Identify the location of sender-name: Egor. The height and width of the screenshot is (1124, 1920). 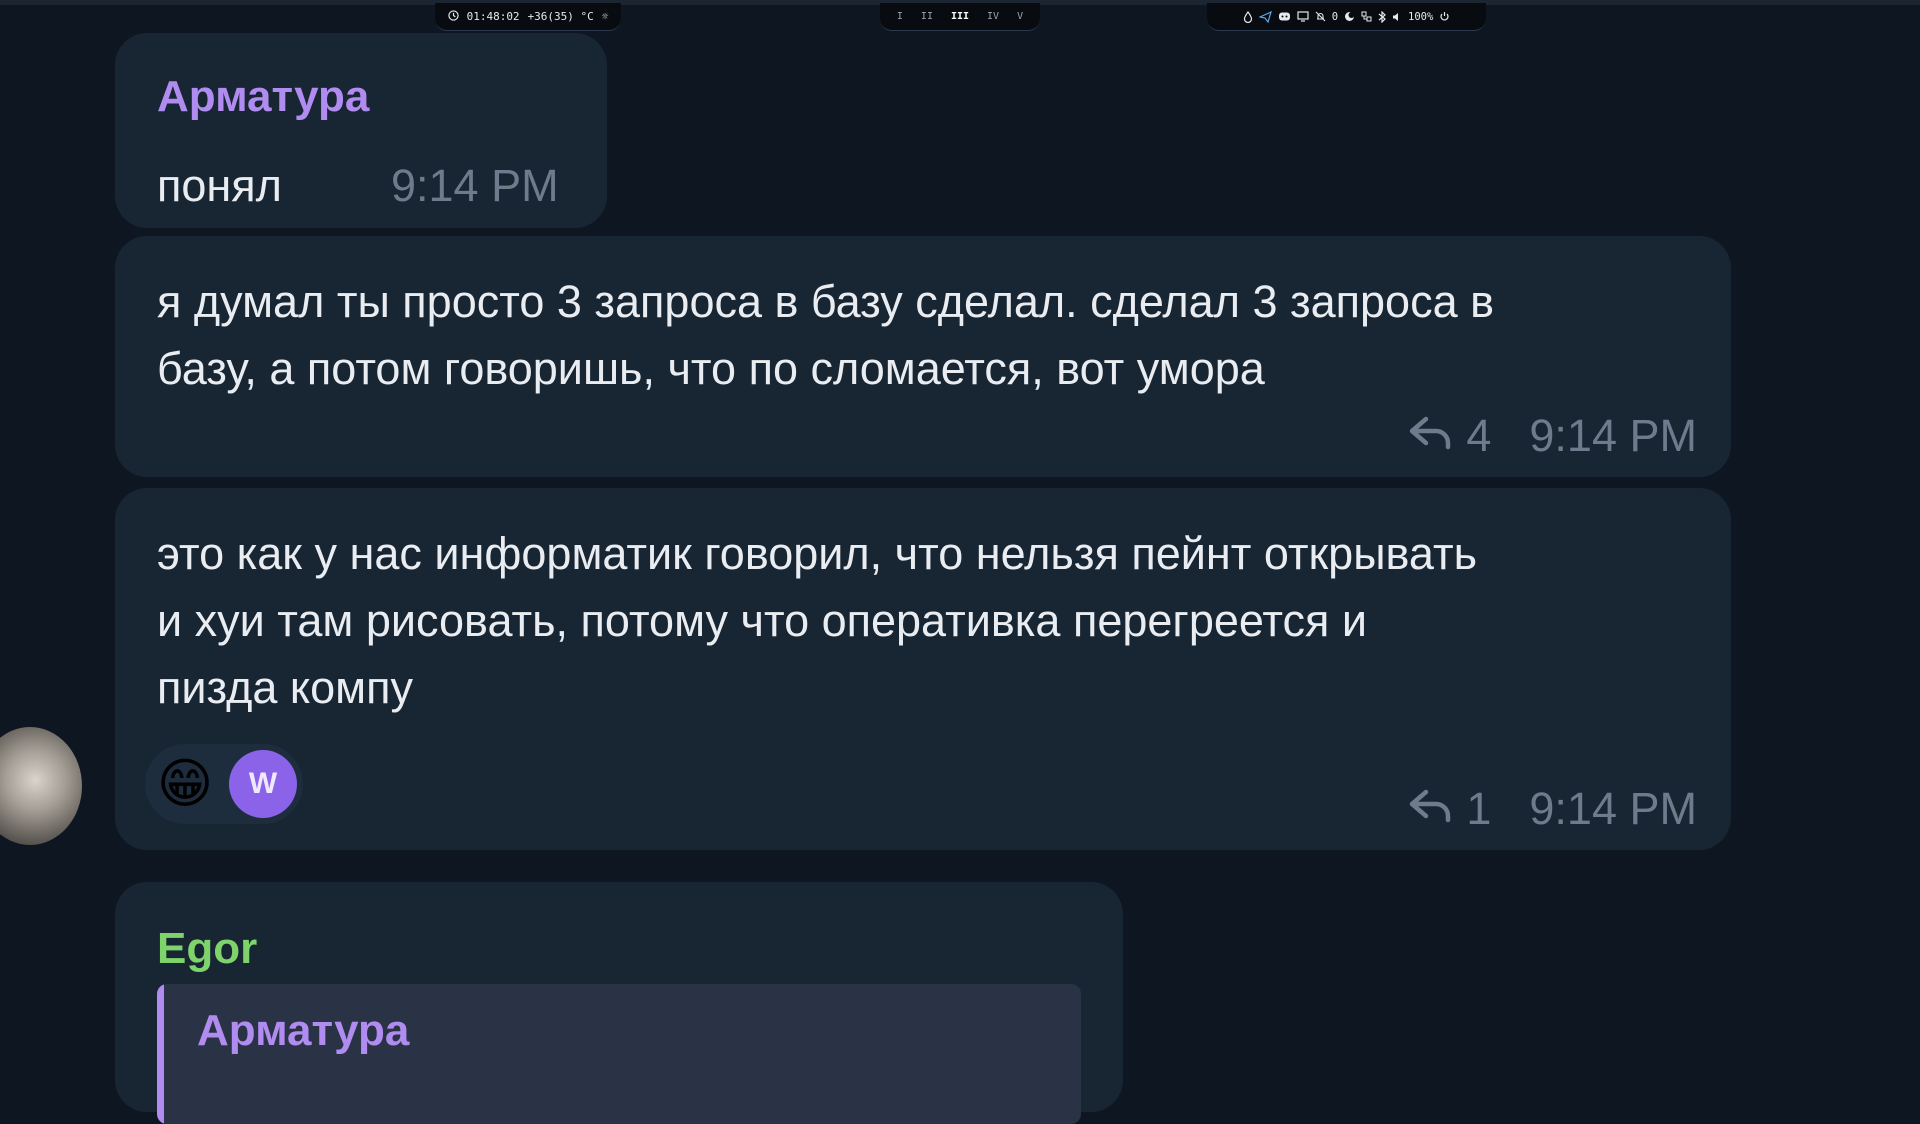
(207, 949).